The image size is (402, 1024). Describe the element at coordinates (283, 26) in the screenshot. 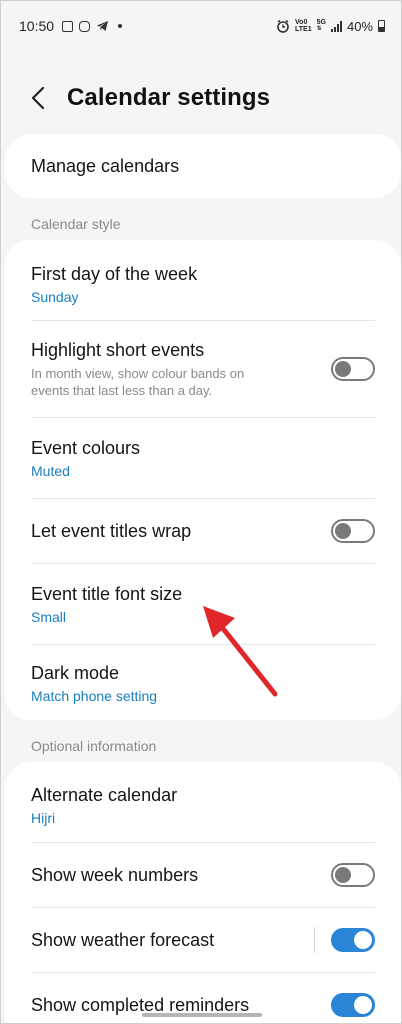

I see `alarm-icon` at that location.